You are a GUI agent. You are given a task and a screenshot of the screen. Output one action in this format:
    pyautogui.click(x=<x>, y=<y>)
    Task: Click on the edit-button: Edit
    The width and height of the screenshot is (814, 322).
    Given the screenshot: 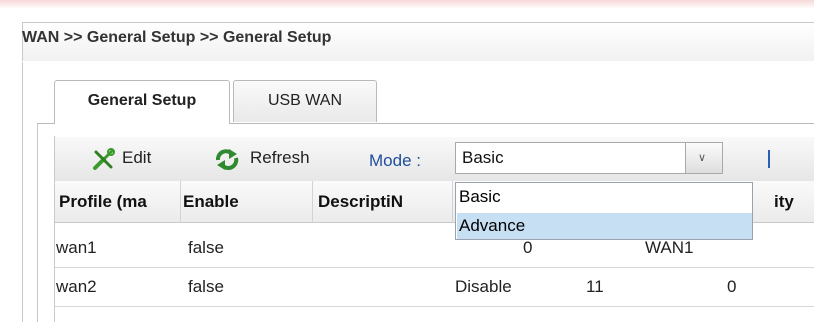 What is the action you would take?
    pyautogui.click(x=136, y=158)
    